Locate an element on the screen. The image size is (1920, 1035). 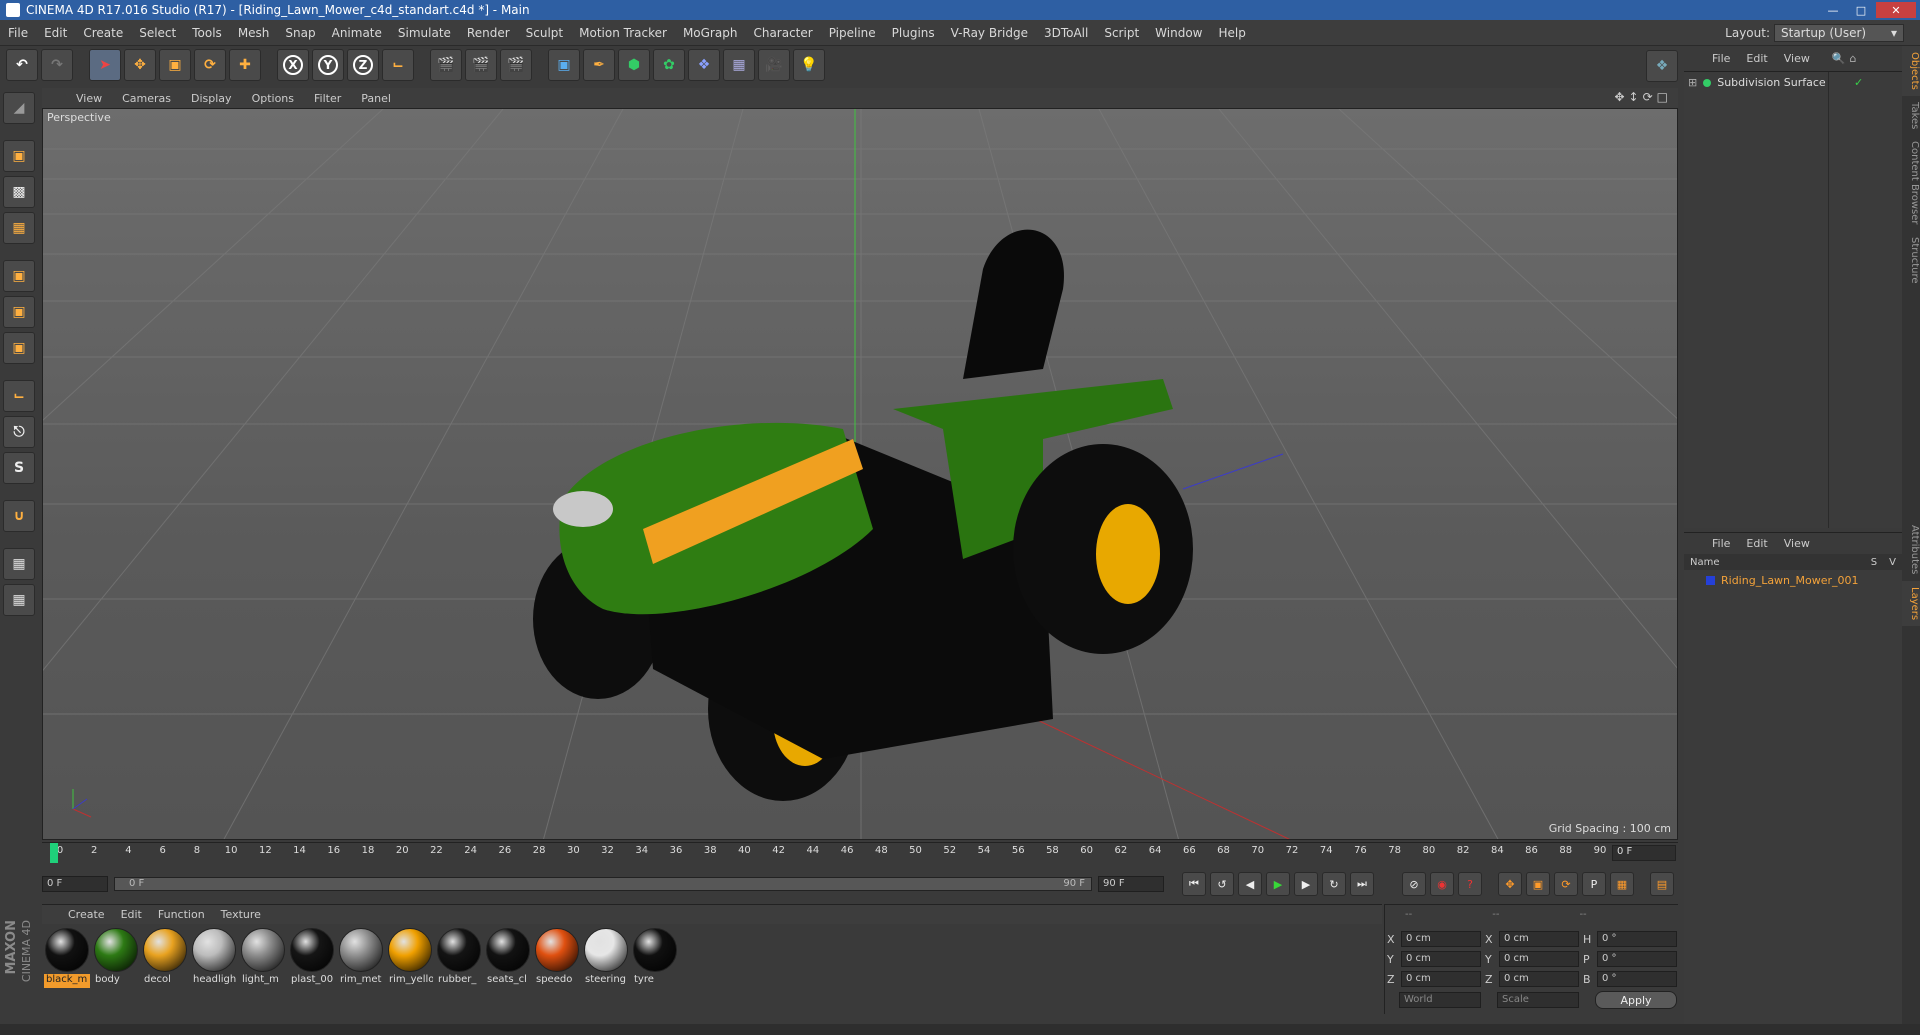
python-button: ❖ is located at coordinates (1662, 66).